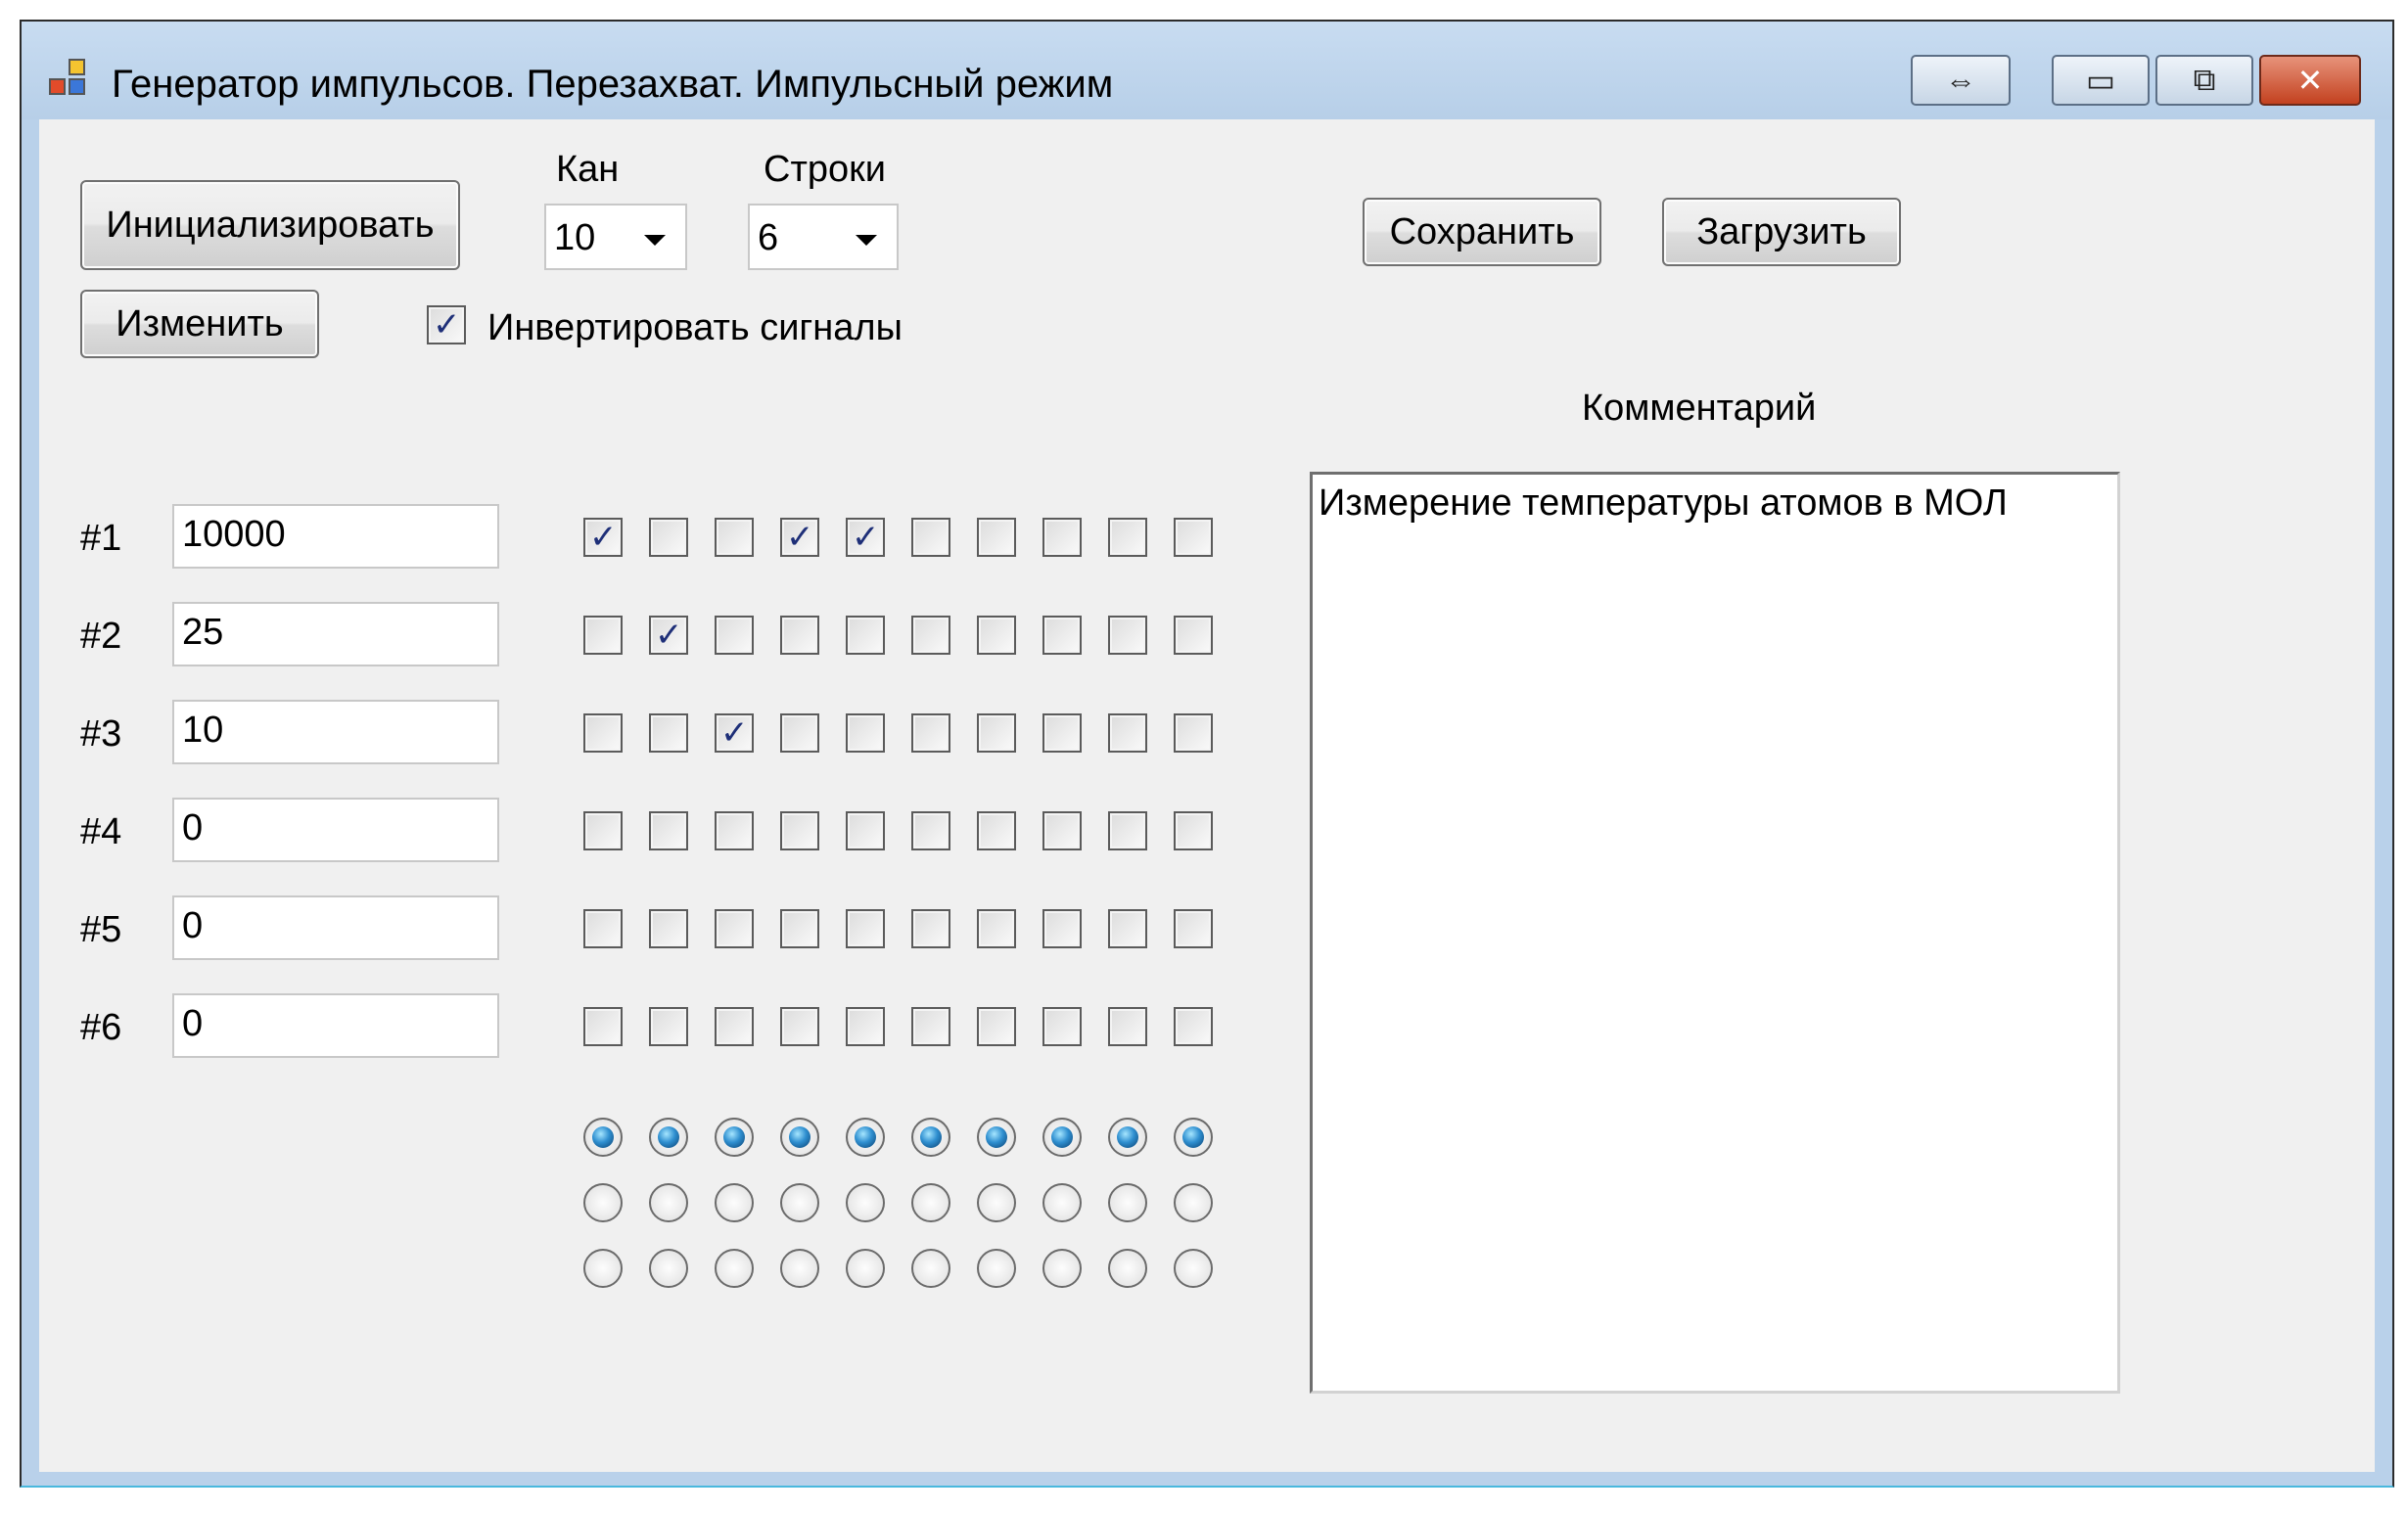 The image size is (2408, 1513). I want to click on save-button: Сохранить, so click(1482, 232).